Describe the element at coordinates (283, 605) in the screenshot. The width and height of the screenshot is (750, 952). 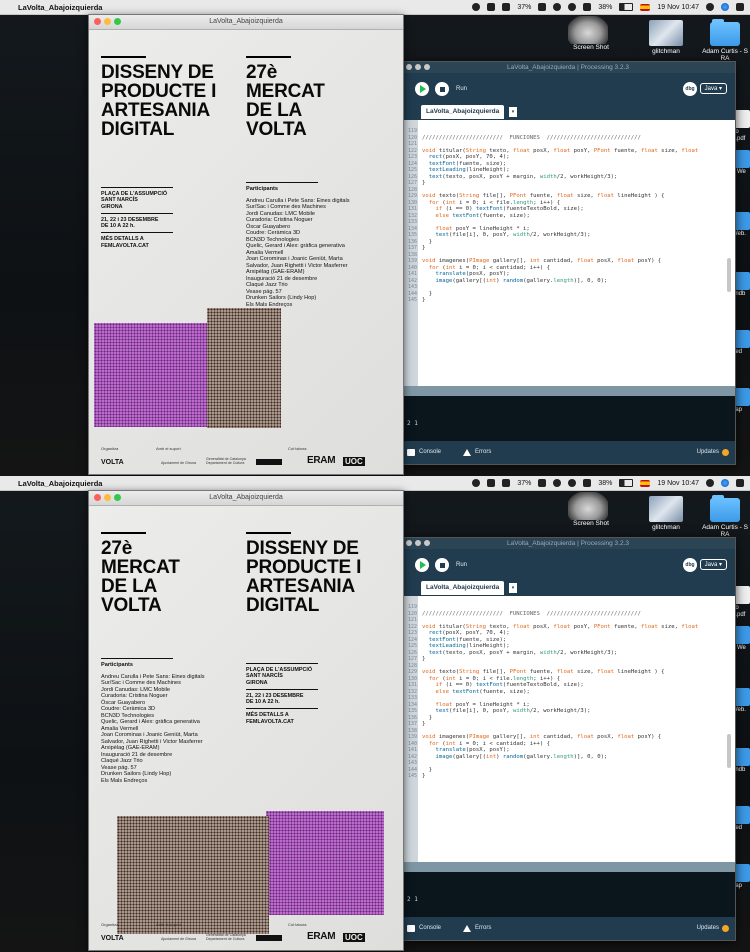
I see `text-line: DIGITAL` at that location.